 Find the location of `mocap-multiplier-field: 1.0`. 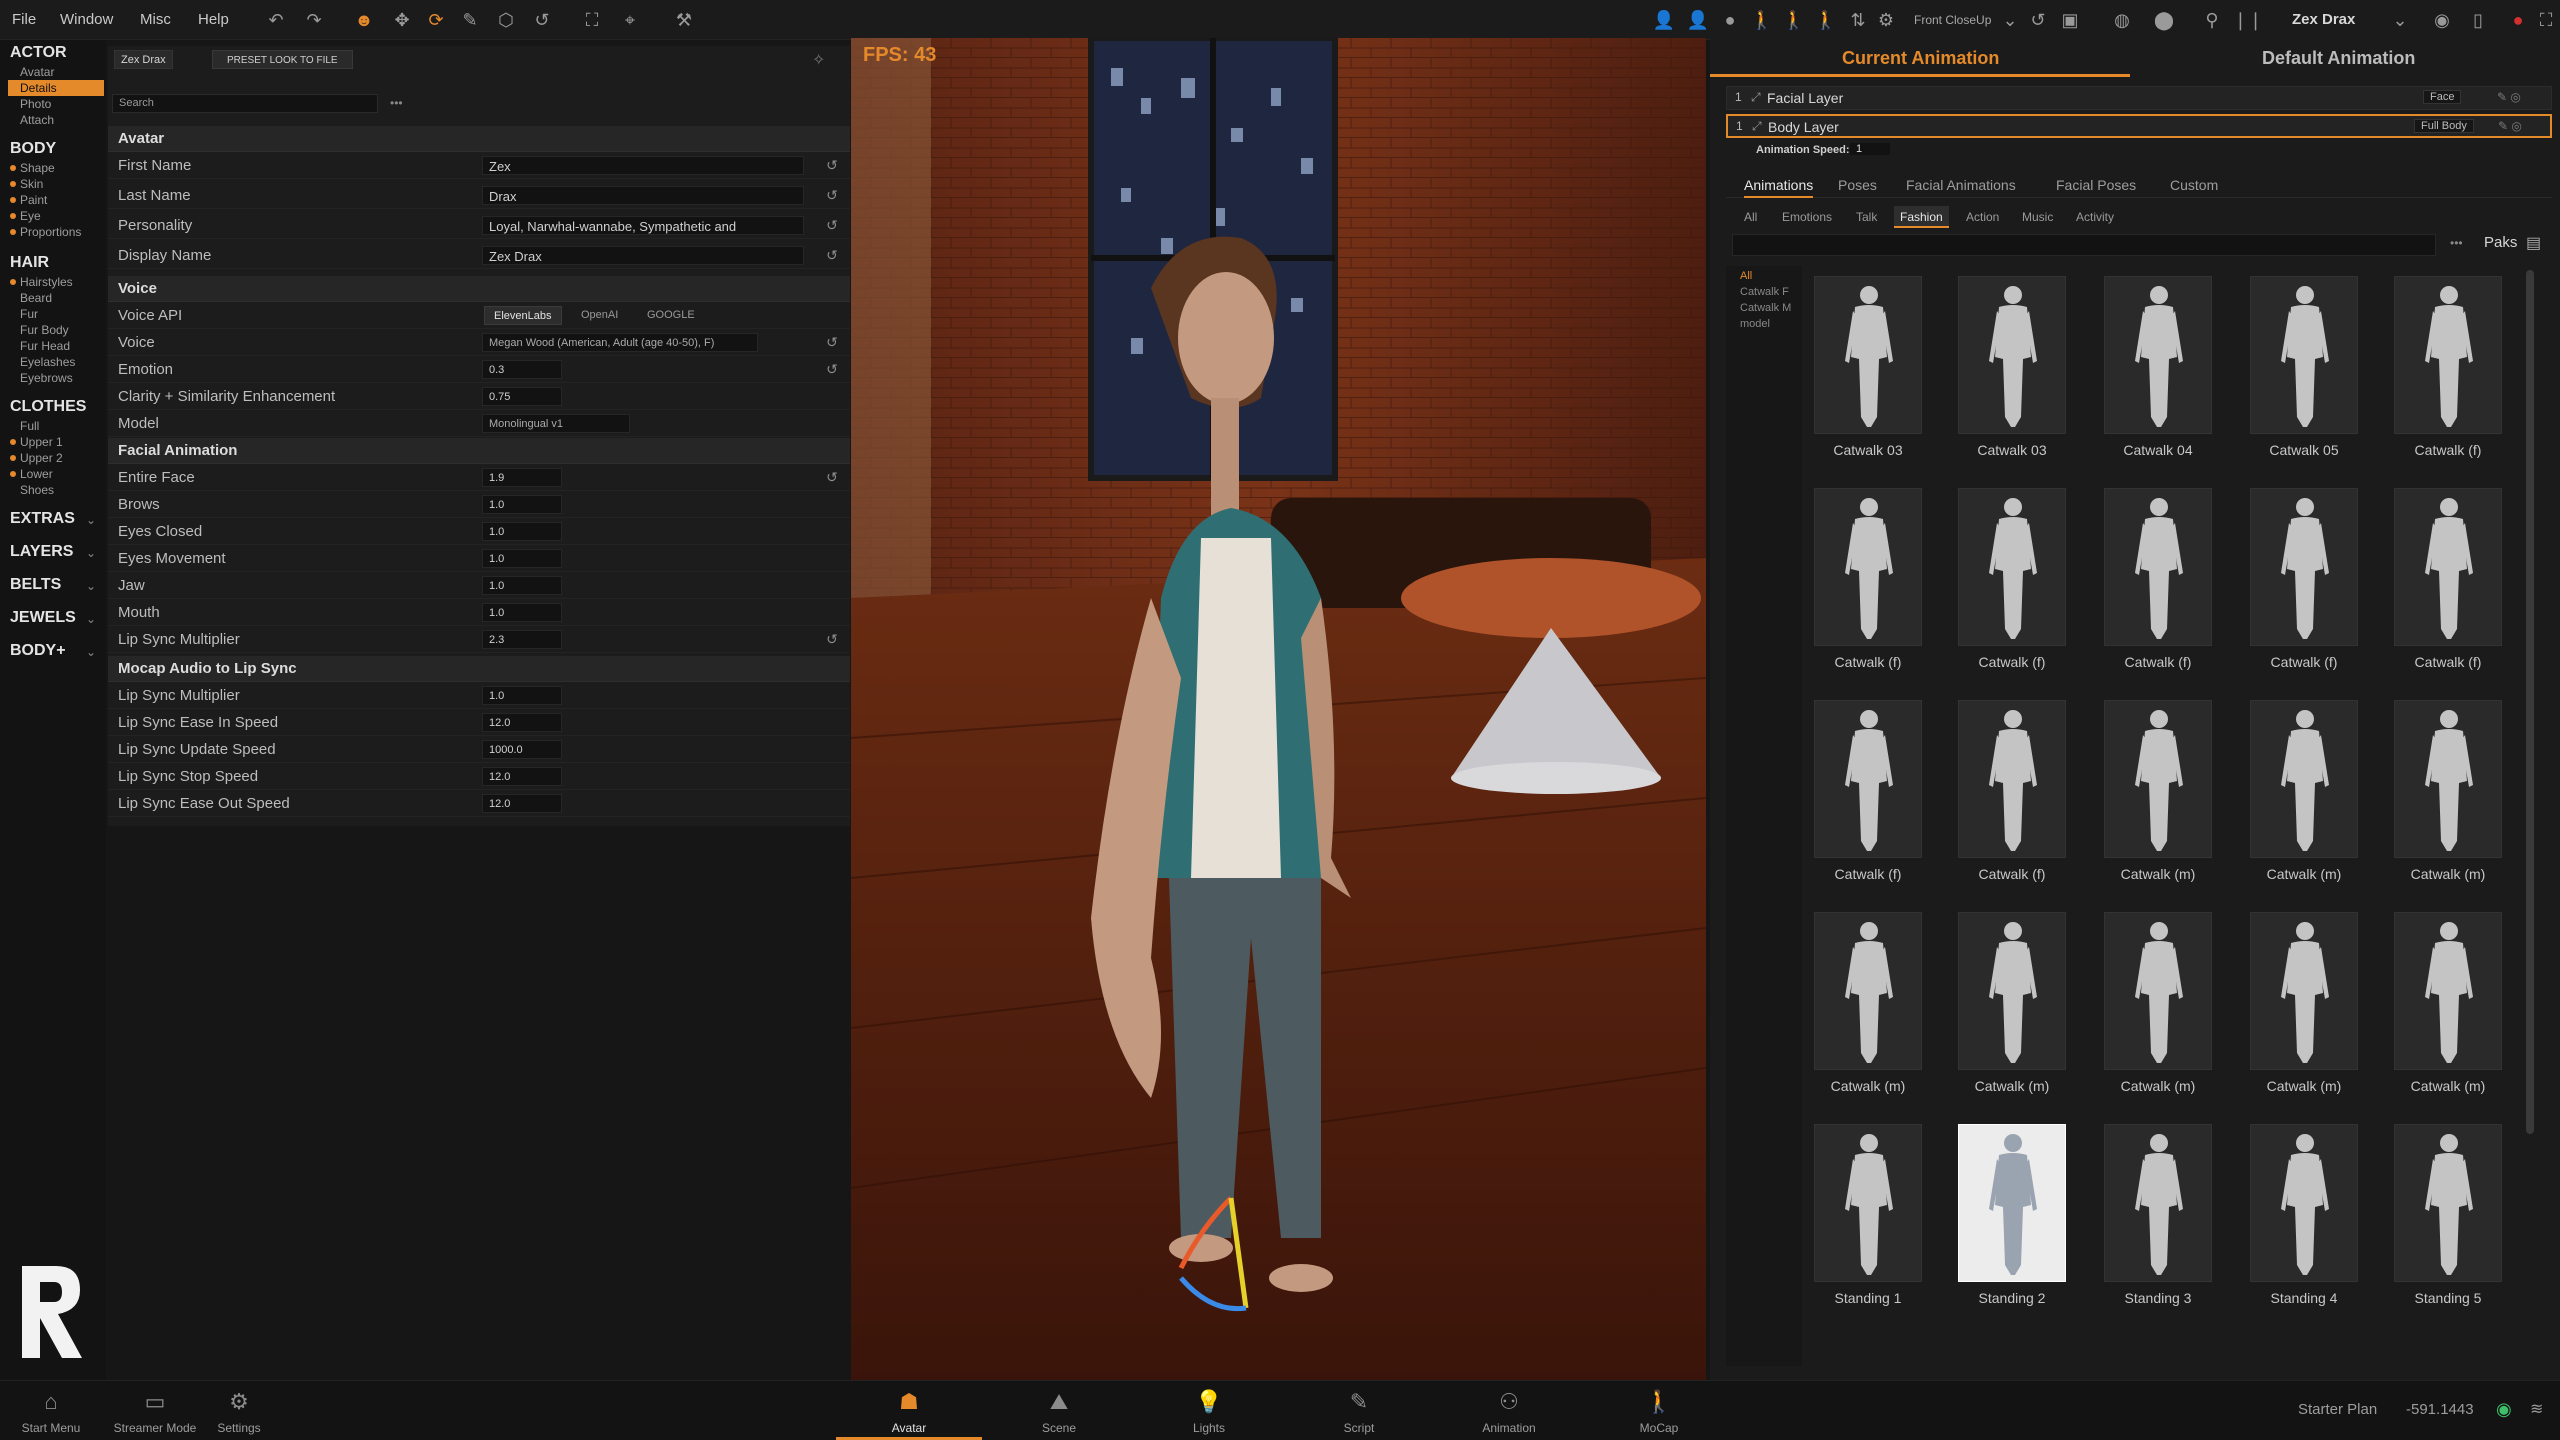

mocap-multiplier-field: 1.0 is located at coordinates (522, 695).